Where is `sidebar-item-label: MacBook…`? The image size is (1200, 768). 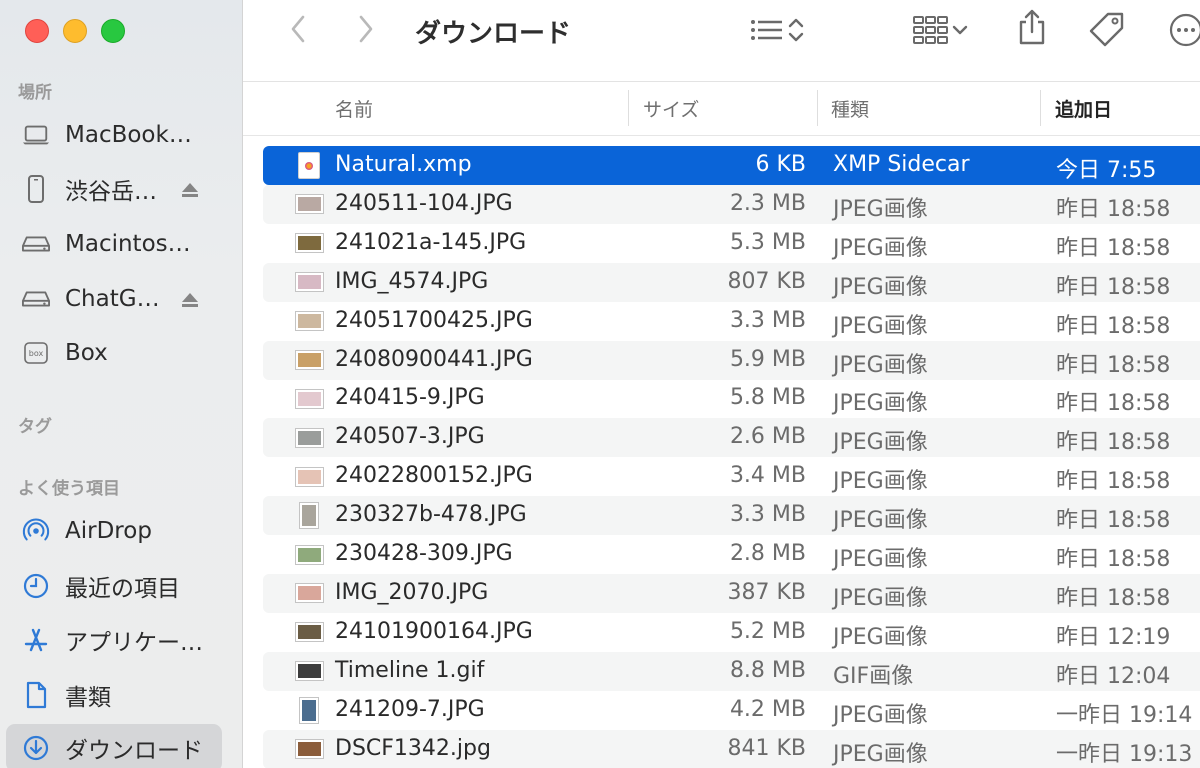 sidebar-item-label: MacBook… is located at coordinates (128, 135).